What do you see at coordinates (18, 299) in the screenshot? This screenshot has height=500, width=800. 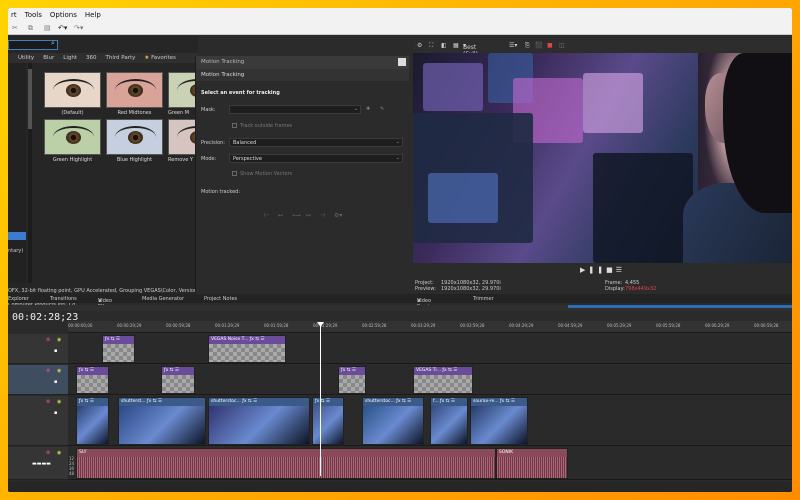 I see `tab-explorer: Explorer` at bounding box center [18, 299].